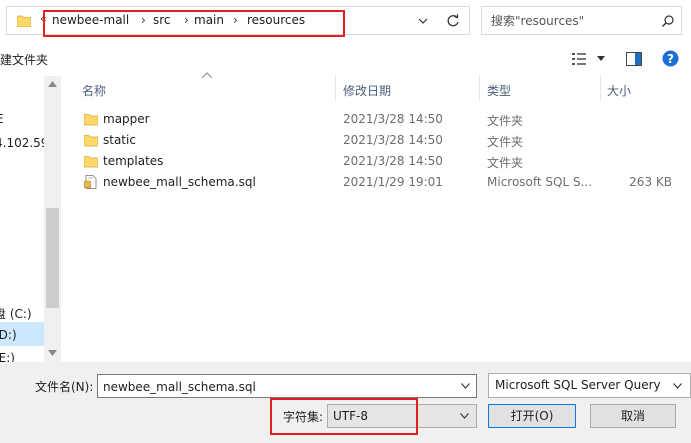  I want to click on sort-ascending-icon, so click(207, 75).